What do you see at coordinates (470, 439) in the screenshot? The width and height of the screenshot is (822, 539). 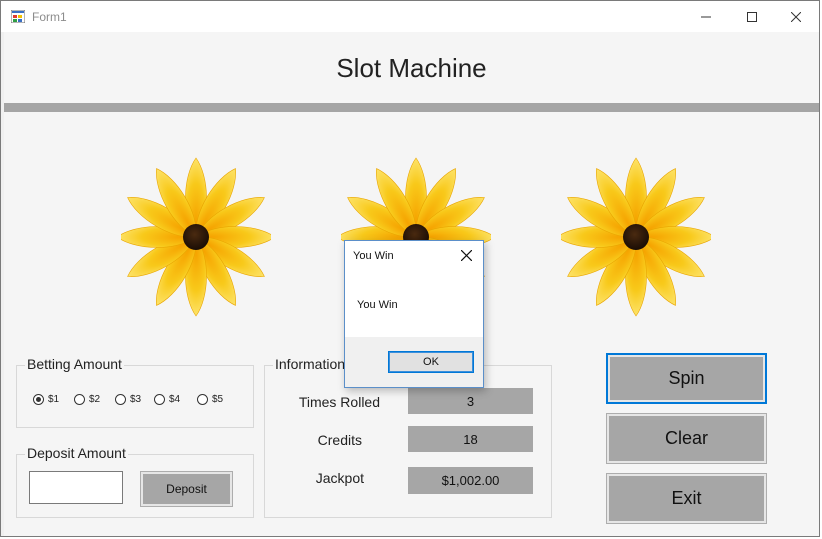 I see `credits-value: 18` at bounding box center [470, 439].